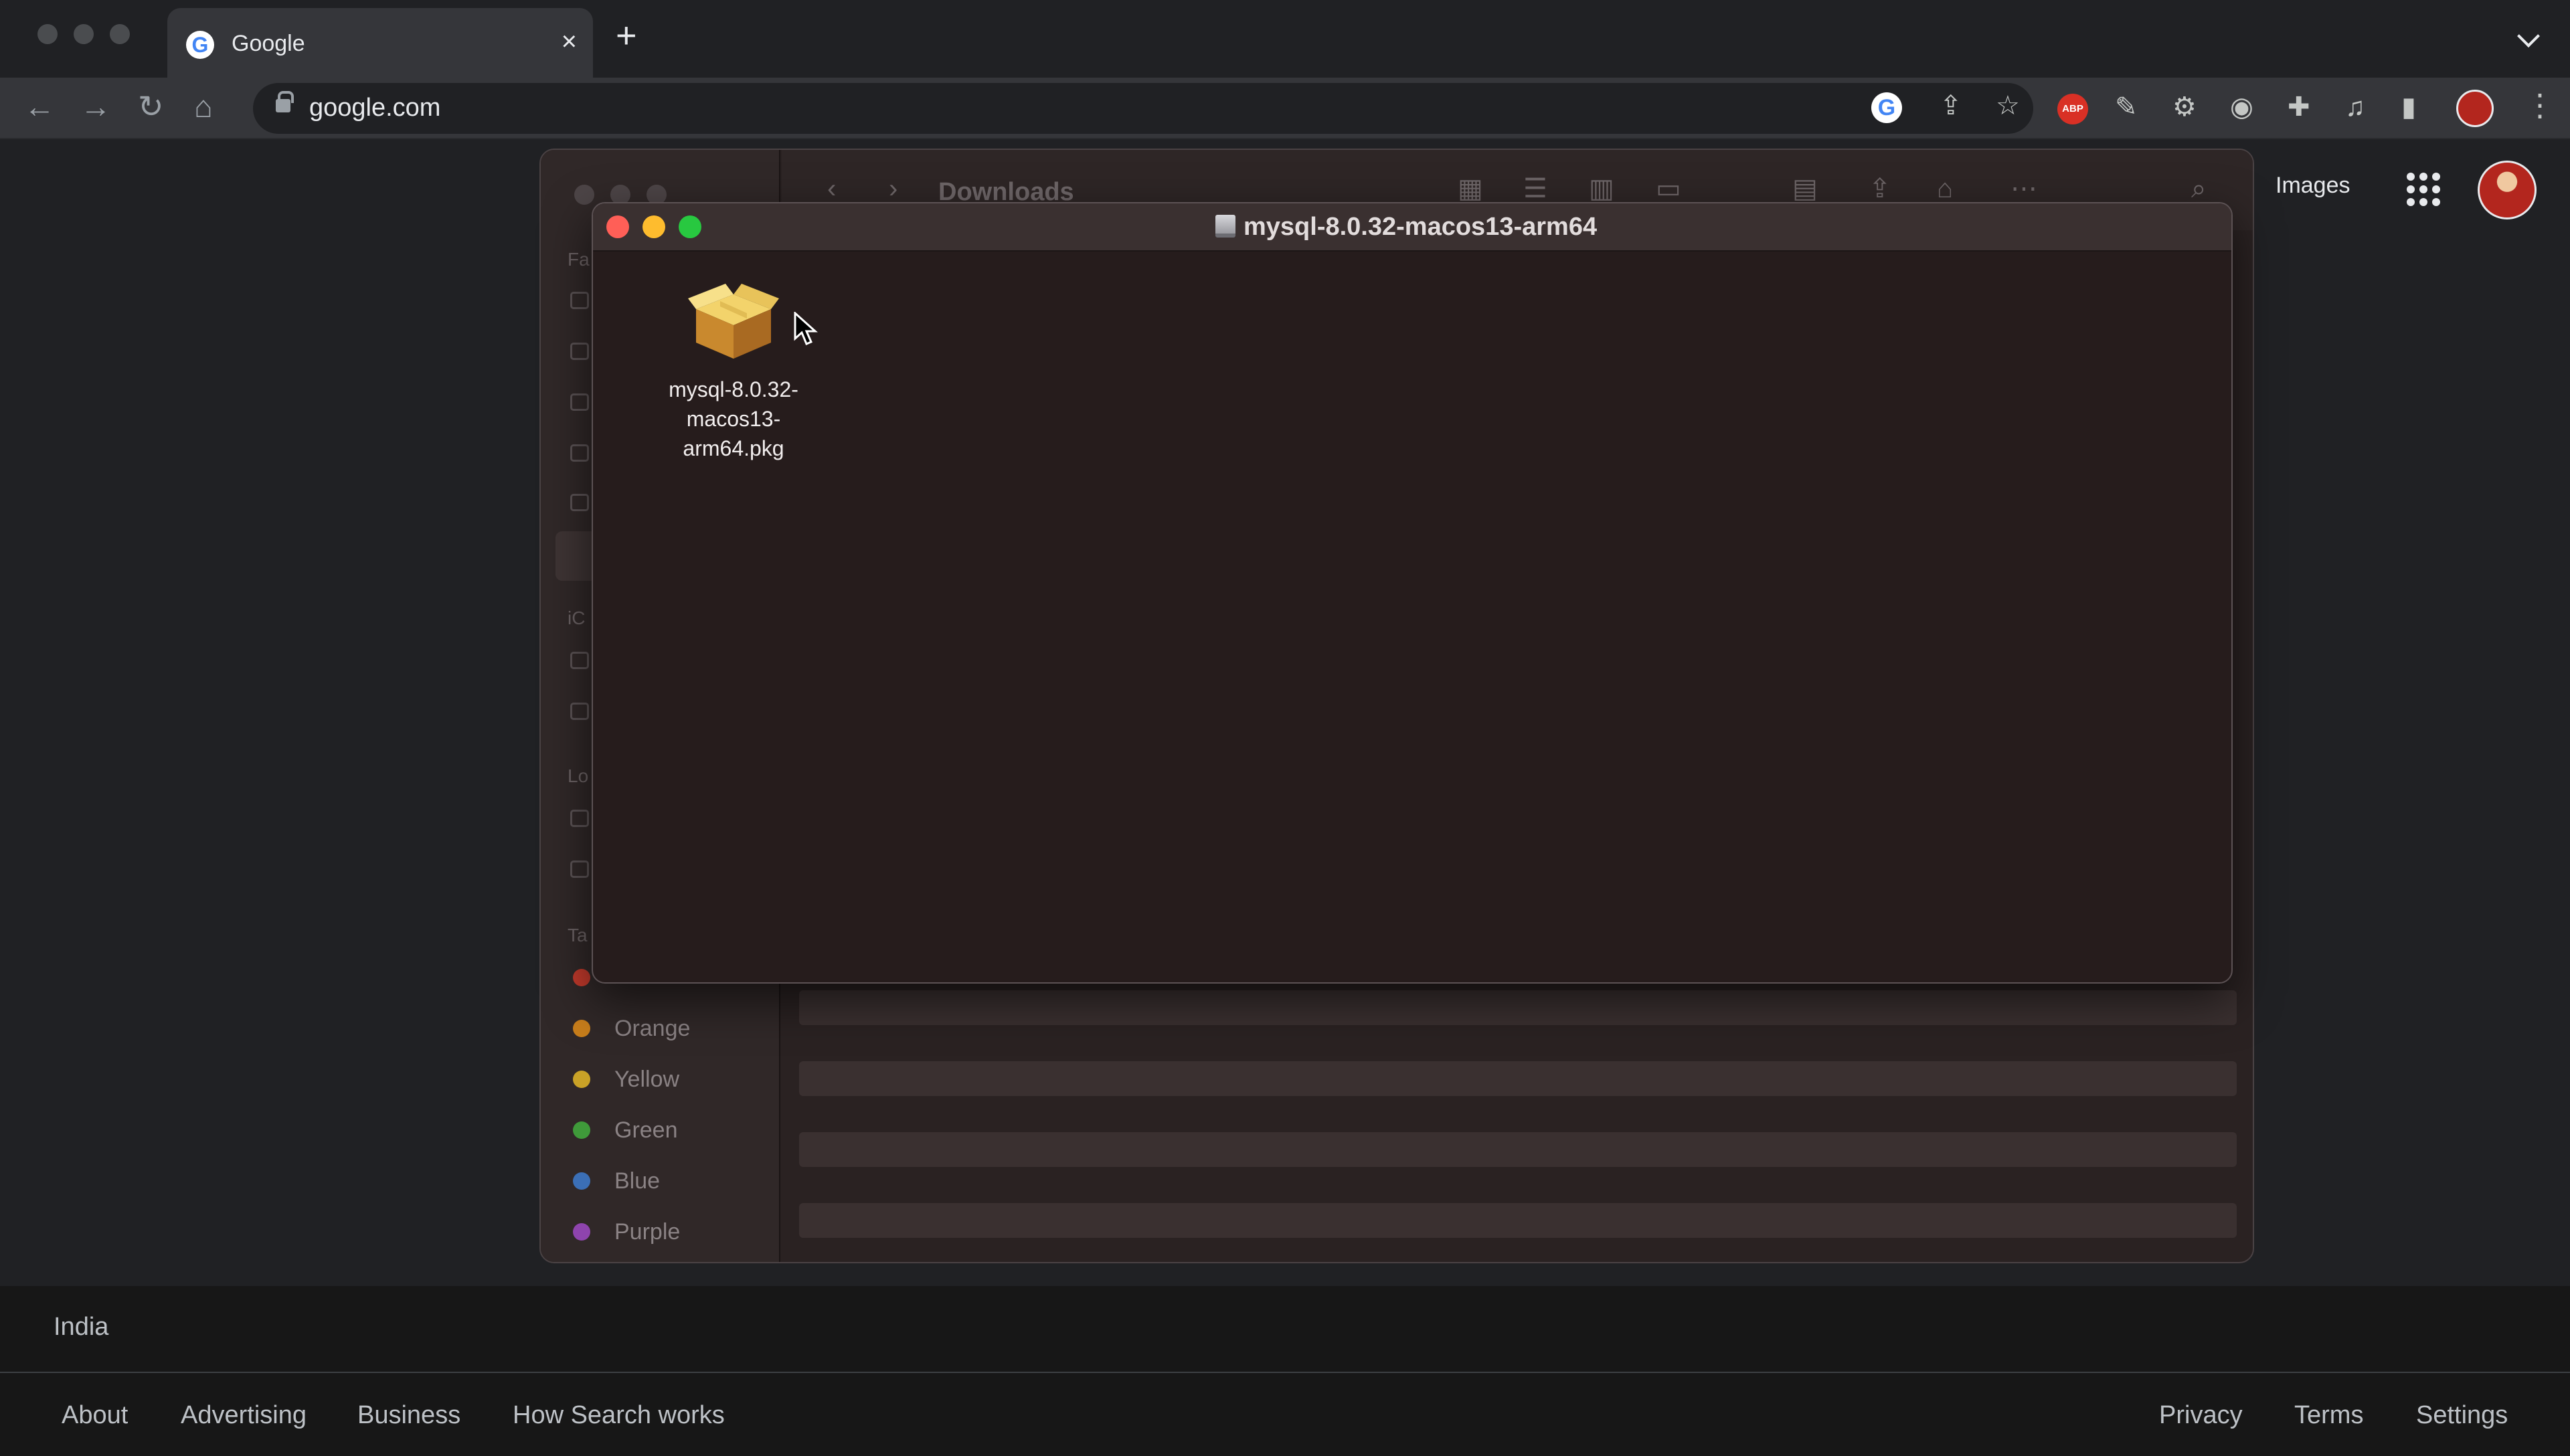 Image resolution: width=2570 pixels, height=1456 pixels. What do you see at coordinates (1535, 188) in the screenshot?
I see `list-view-icon: ☰` at bounding box center [1535, 188].